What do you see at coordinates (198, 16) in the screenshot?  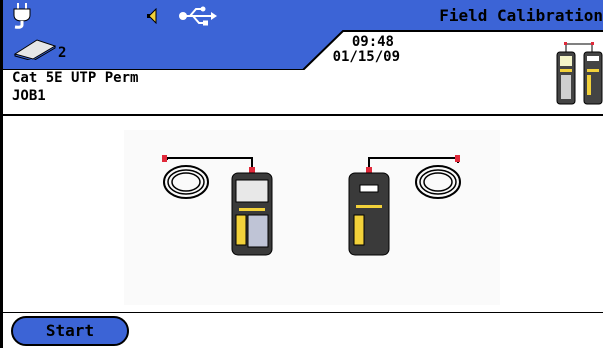 I see `usb-icon` at bounding box center [198, 16].